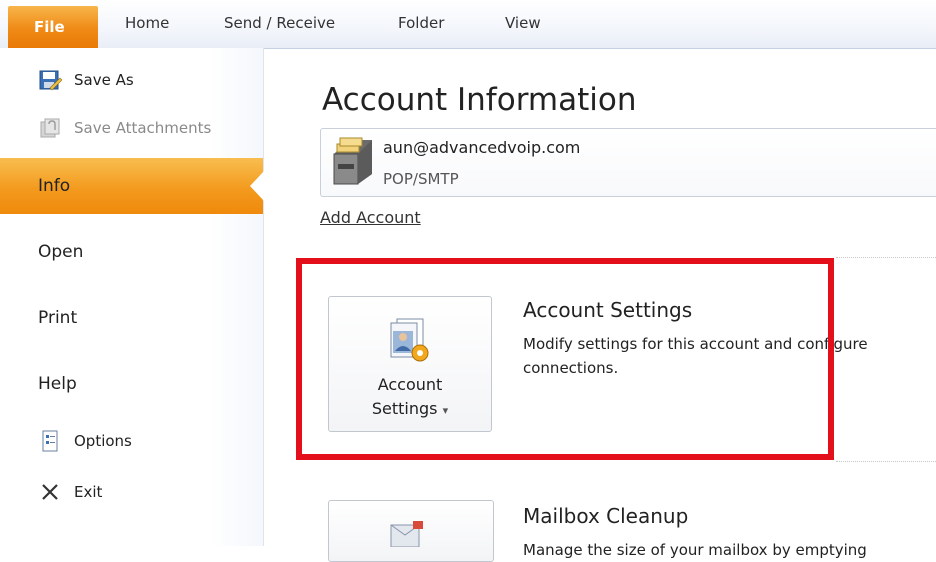 This screenshot has height=562, width=936. What do you see at coordinates (50, 80) in the screenshot?
I see `save-as-icon` at bounding box center [50, 80].